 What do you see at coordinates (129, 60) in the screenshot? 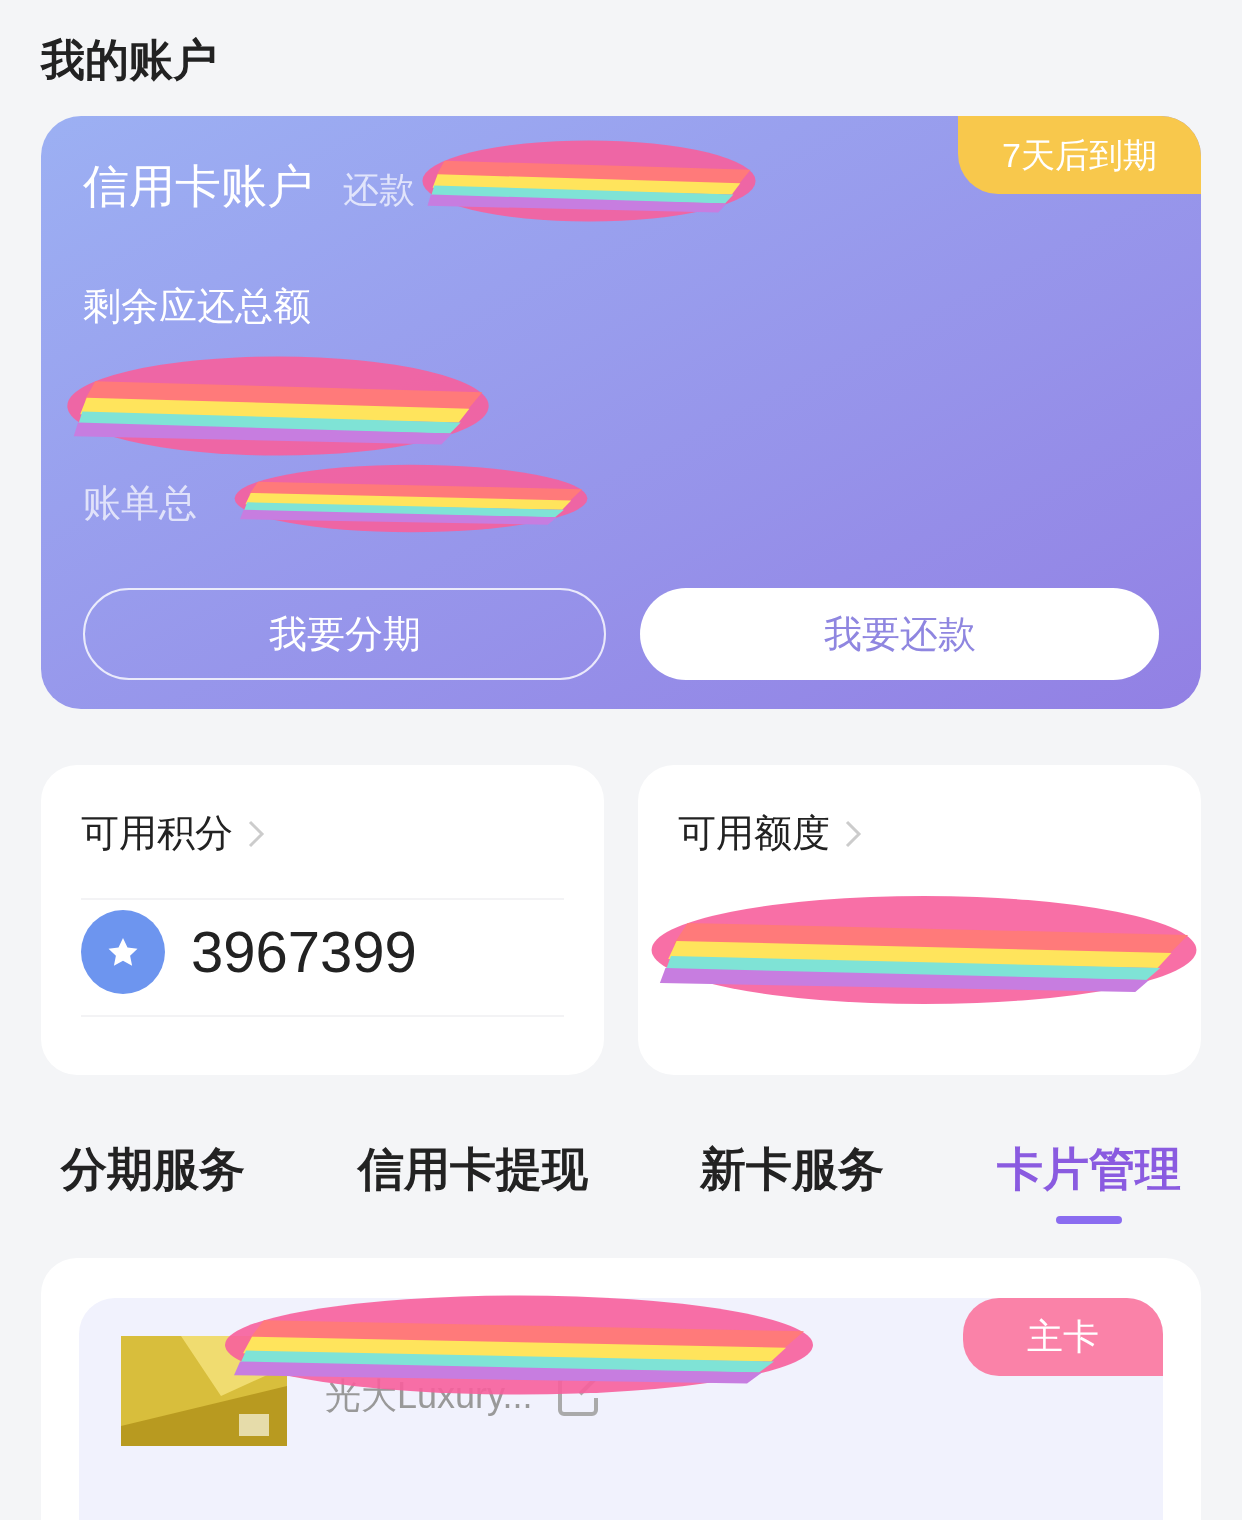
I see `page-title: 我的账户` at bounding box center [129, 60].